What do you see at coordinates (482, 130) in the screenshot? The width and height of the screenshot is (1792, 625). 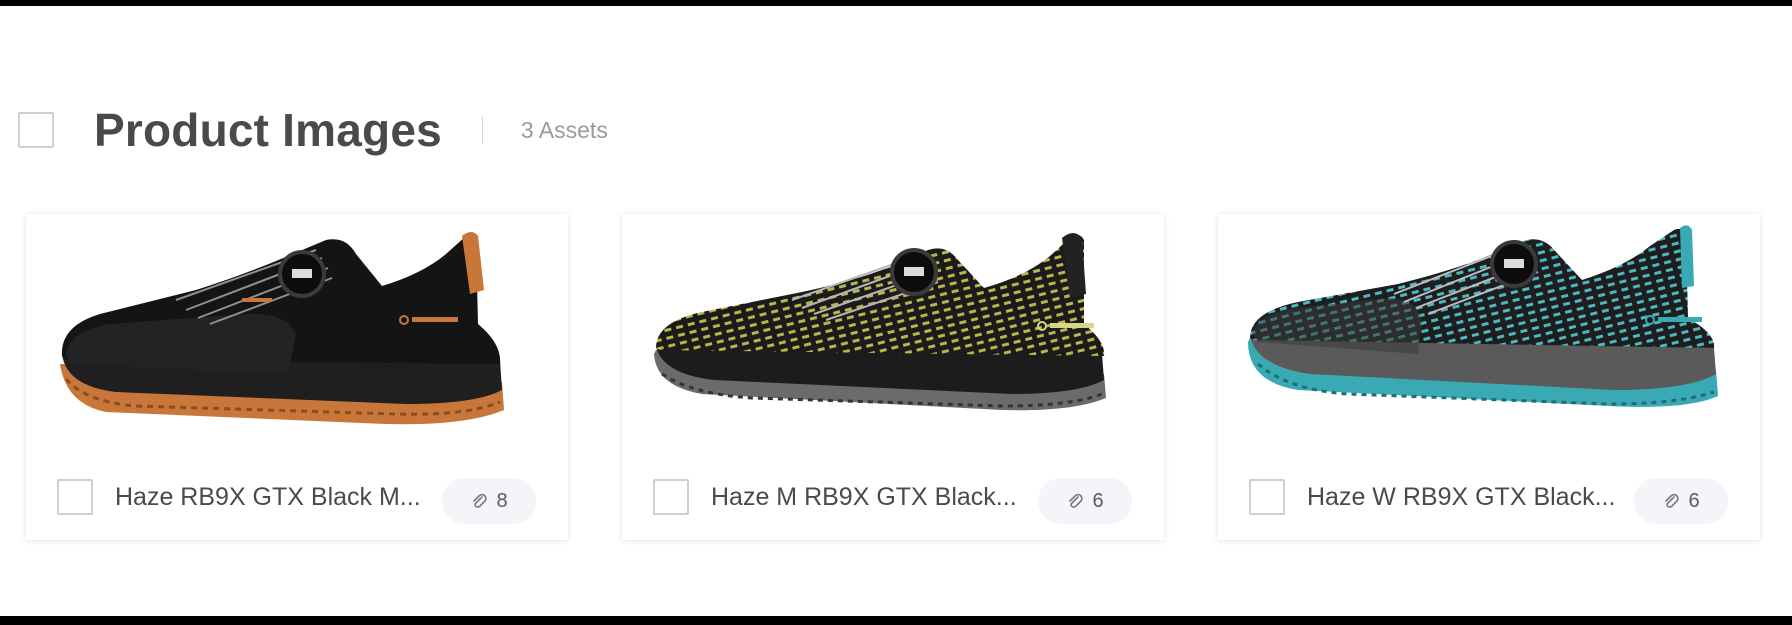 I see `header-divider` at bounding box center [482, 130].